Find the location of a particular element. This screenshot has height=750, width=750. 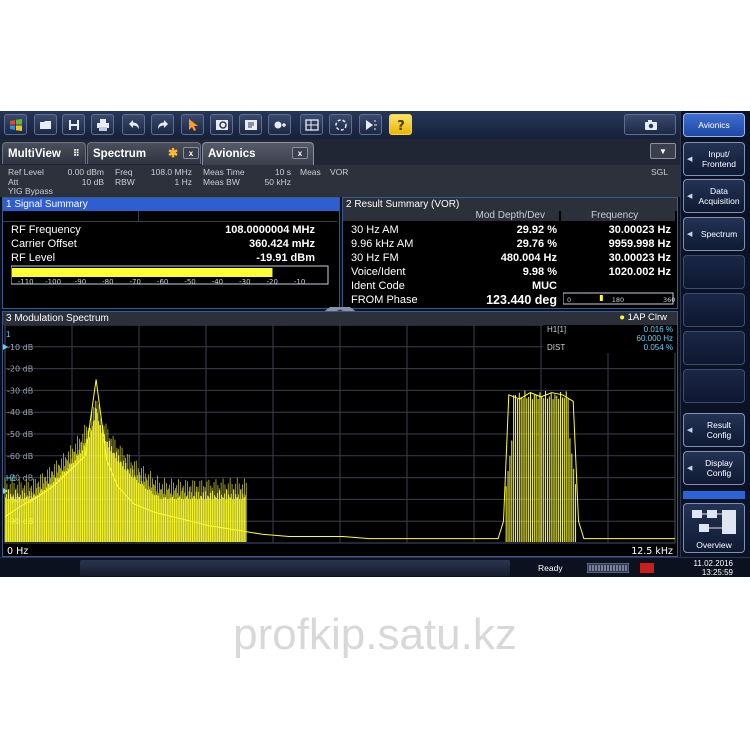

tab-spectrum: Spectrum ✱ x is located at coordinates (144, 153).